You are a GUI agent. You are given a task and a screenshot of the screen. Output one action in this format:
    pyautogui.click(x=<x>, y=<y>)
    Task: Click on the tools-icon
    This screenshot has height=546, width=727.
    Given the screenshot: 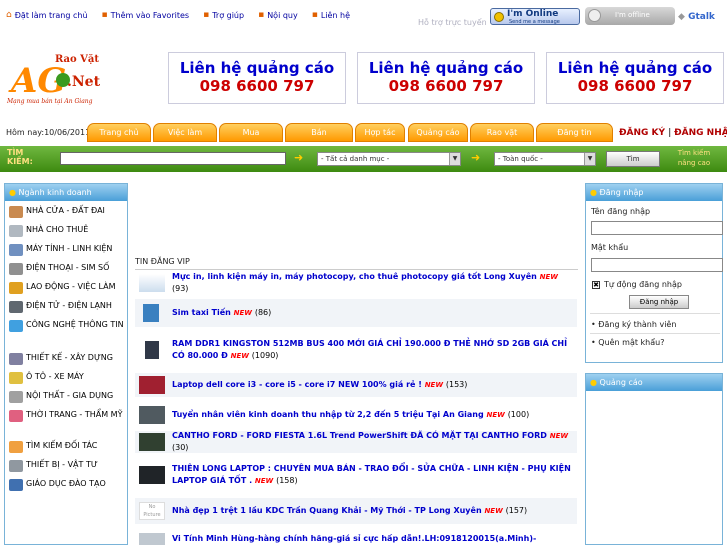 What is the action you would take?
    pyautogui.click(x=16, y=397)
    